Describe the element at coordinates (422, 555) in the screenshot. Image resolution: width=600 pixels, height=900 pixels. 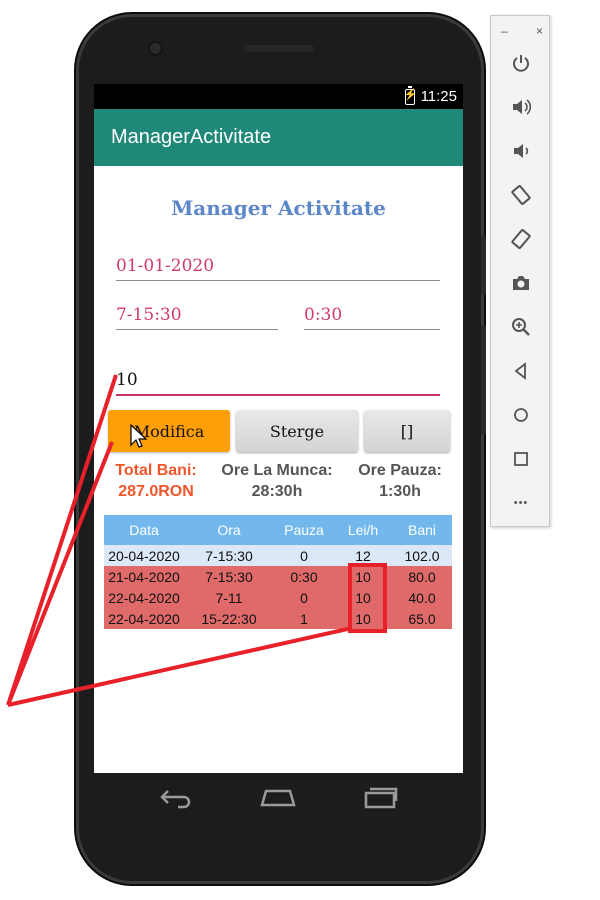
I see `cell-money: 102.0` at that location.